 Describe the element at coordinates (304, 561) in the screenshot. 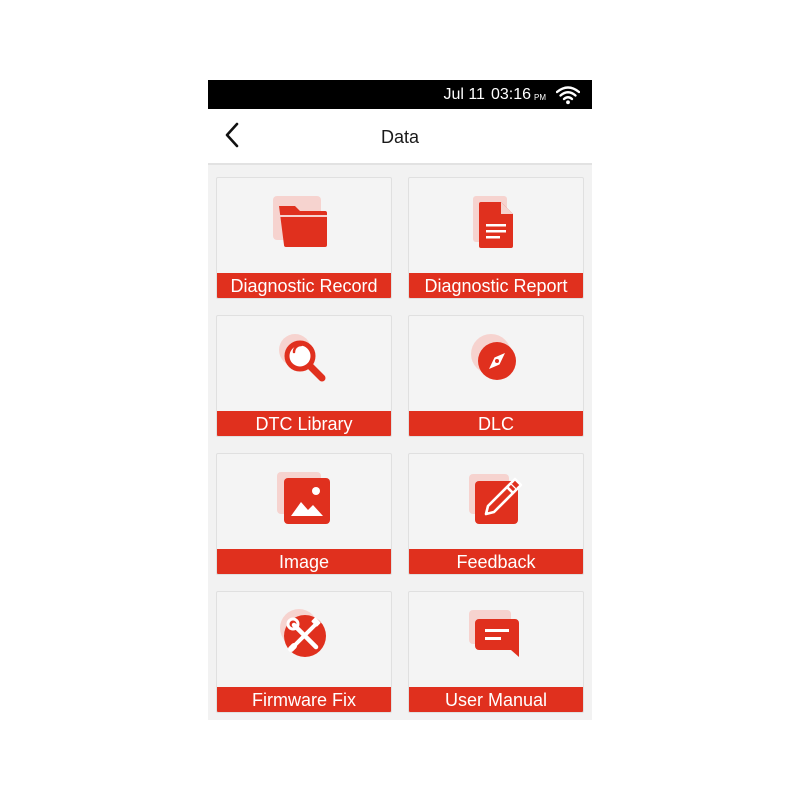

I see `tile-label: Image` at that location.